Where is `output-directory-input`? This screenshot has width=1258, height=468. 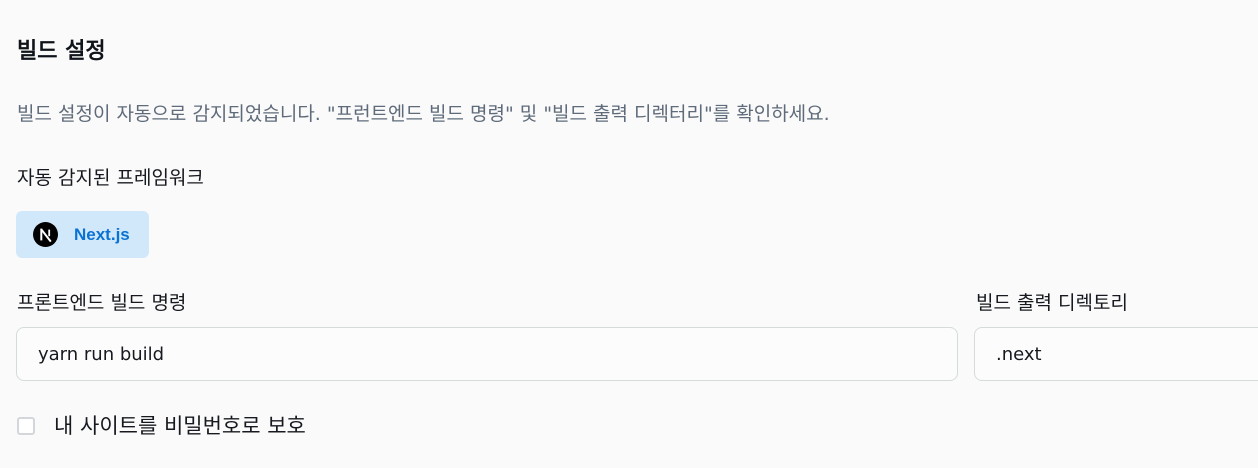 output-directory-input is located at coordinates (1116, 354).